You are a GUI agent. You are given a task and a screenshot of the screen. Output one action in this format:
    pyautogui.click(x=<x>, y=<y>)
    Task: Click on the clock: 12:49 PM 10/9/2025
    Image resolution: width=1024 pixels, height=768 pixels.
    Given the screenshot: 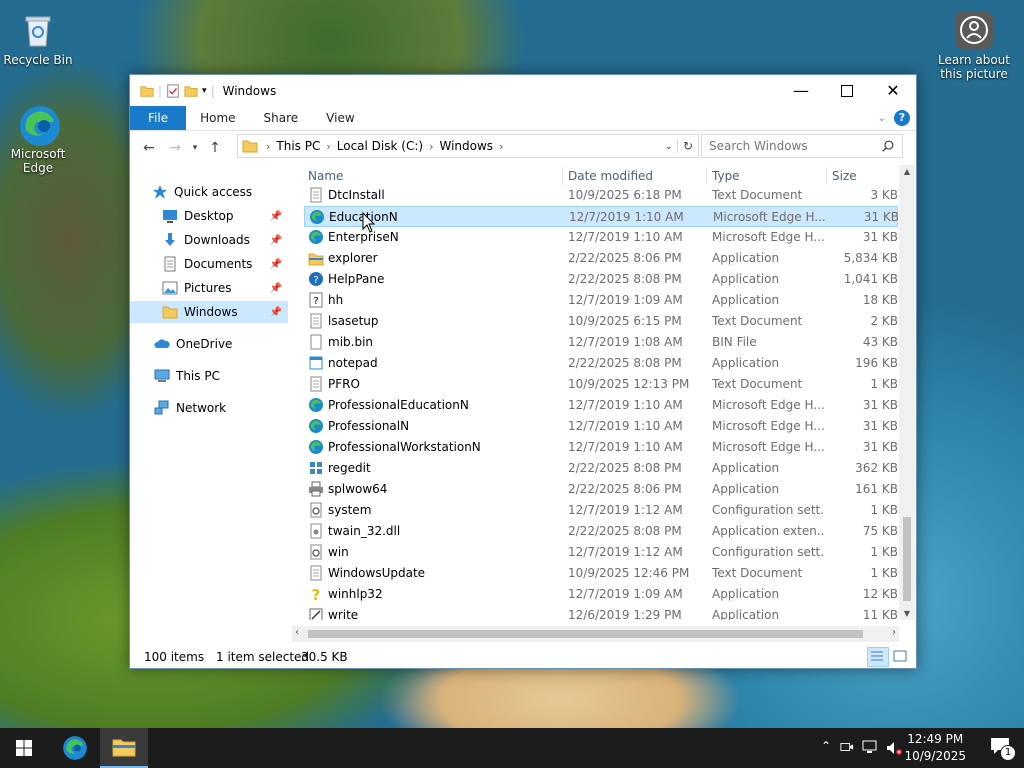 What is the action you would take?
    pyautogui.click(x=935, y=748)
    